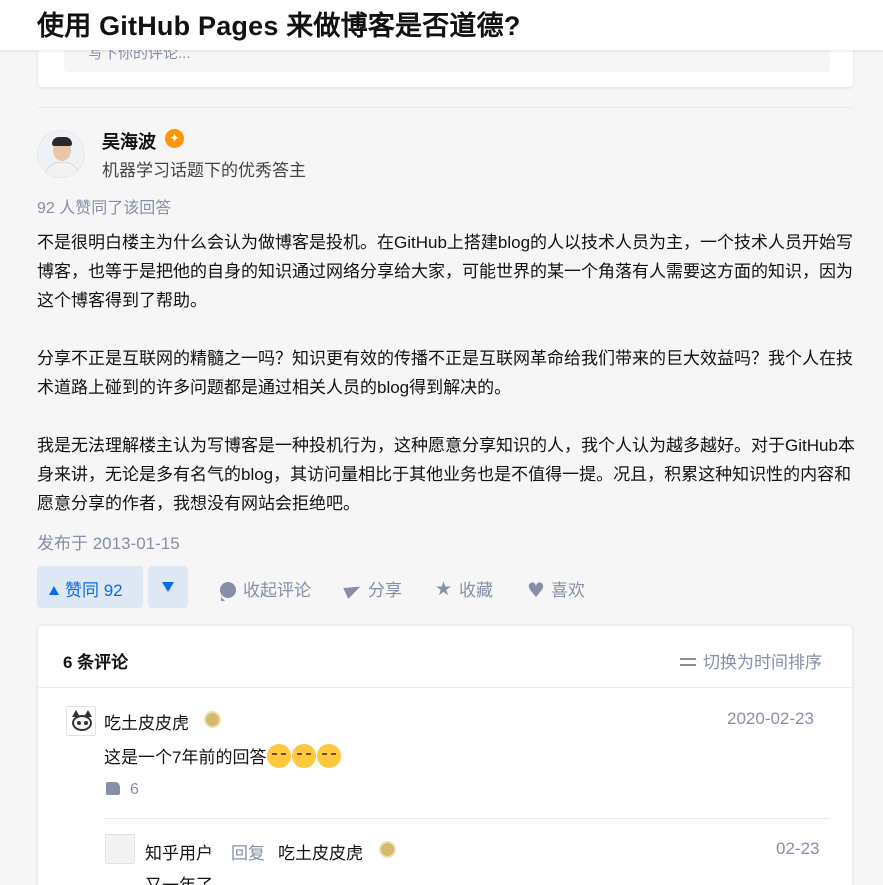  I want to click on collapse-comments-button: 收起评论, so click(265, 588).